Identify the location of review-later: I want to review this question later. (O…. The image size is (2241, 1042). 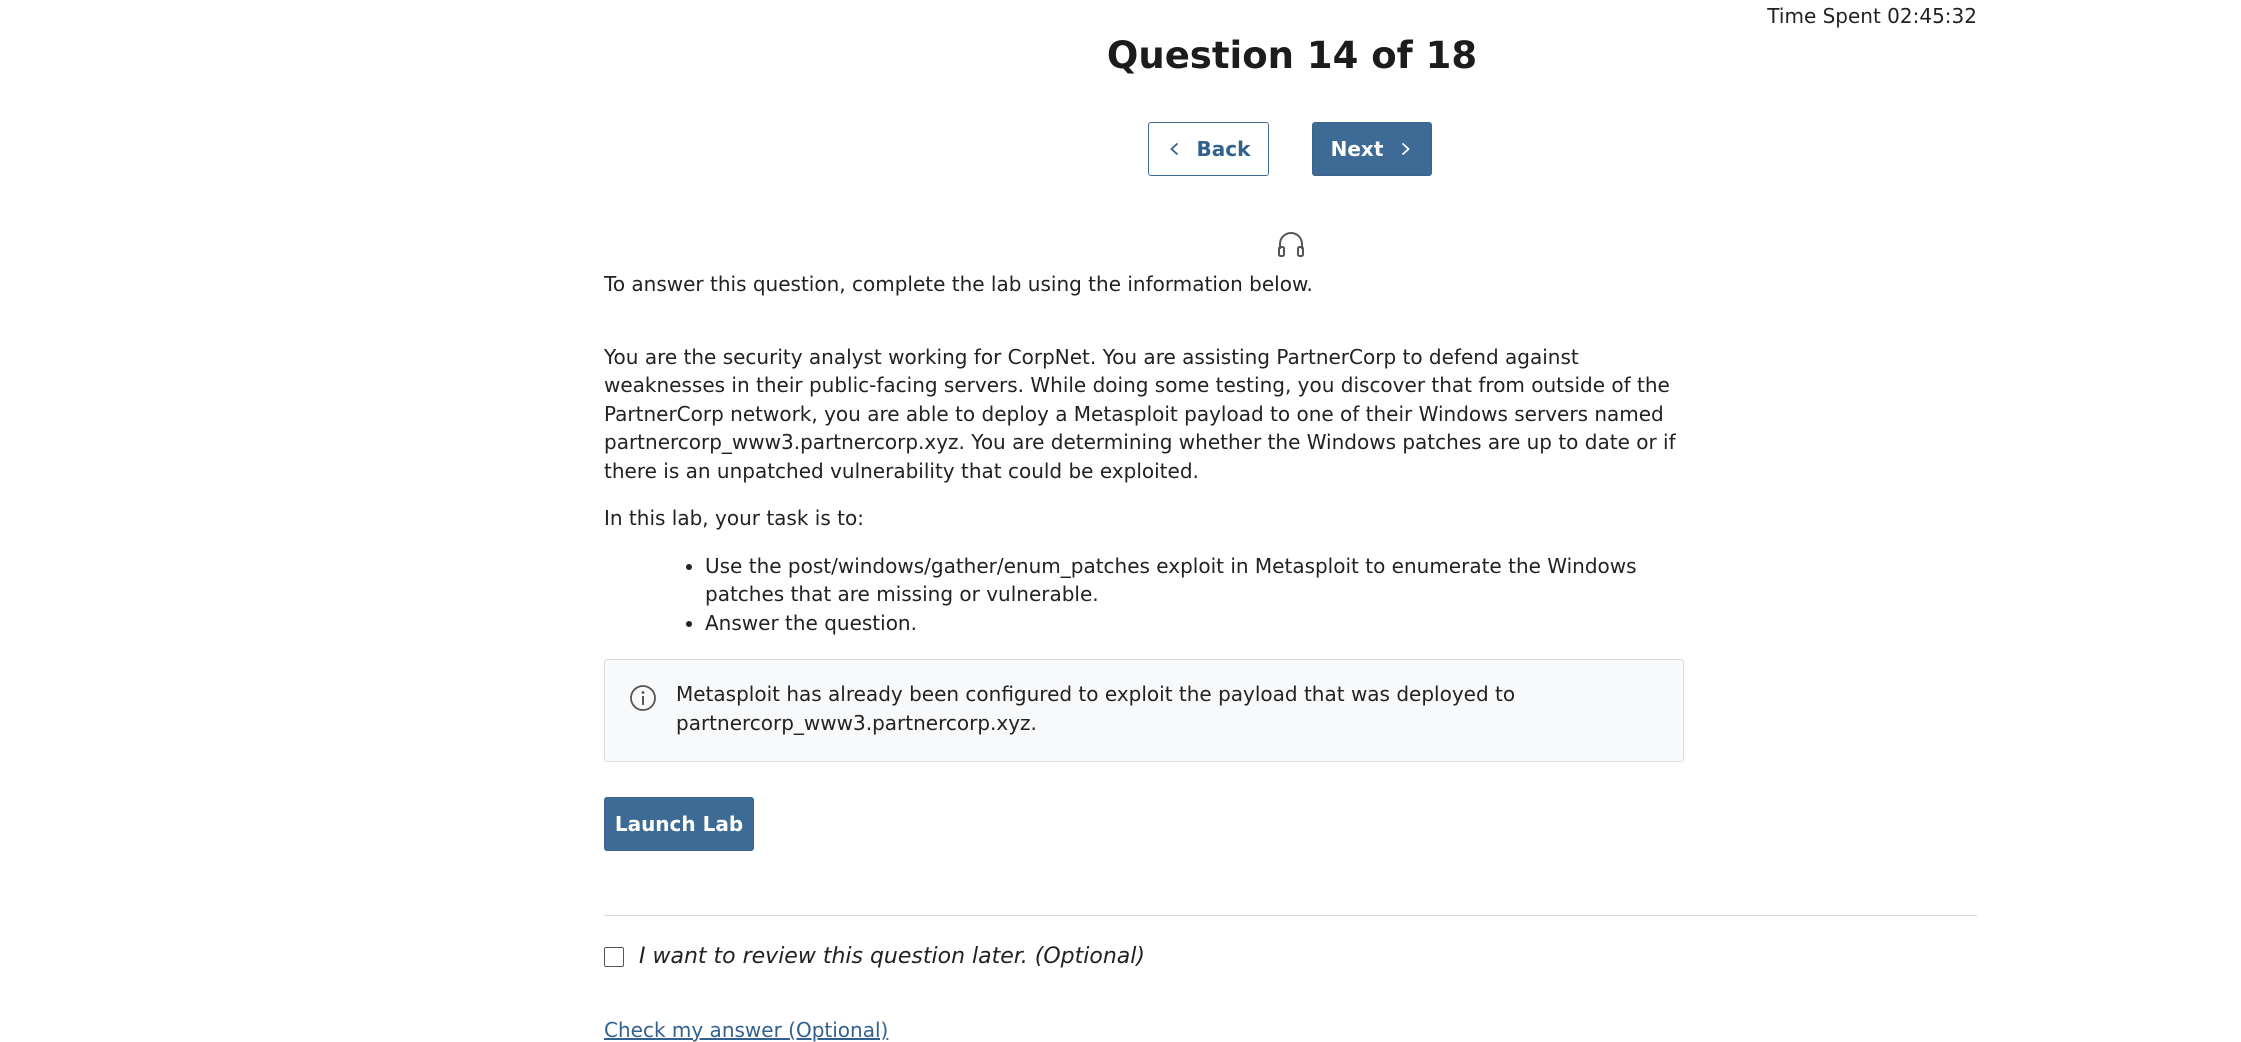
(874, 956).